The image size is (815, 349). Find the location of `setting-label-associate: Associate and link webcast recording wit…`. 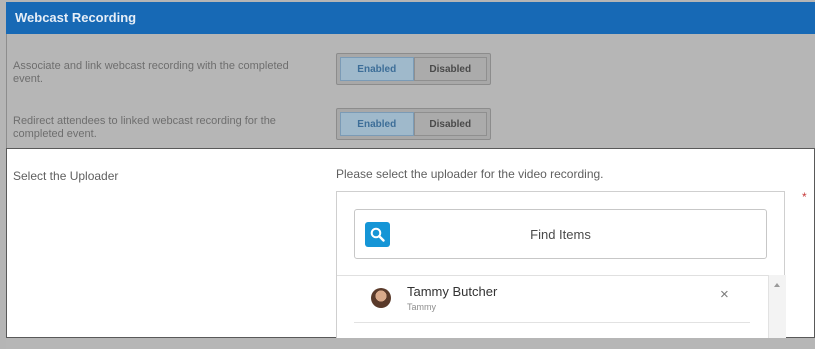

setting-label-associate: Associate and link webcast recording wit… is located at coordinates (151, 72).